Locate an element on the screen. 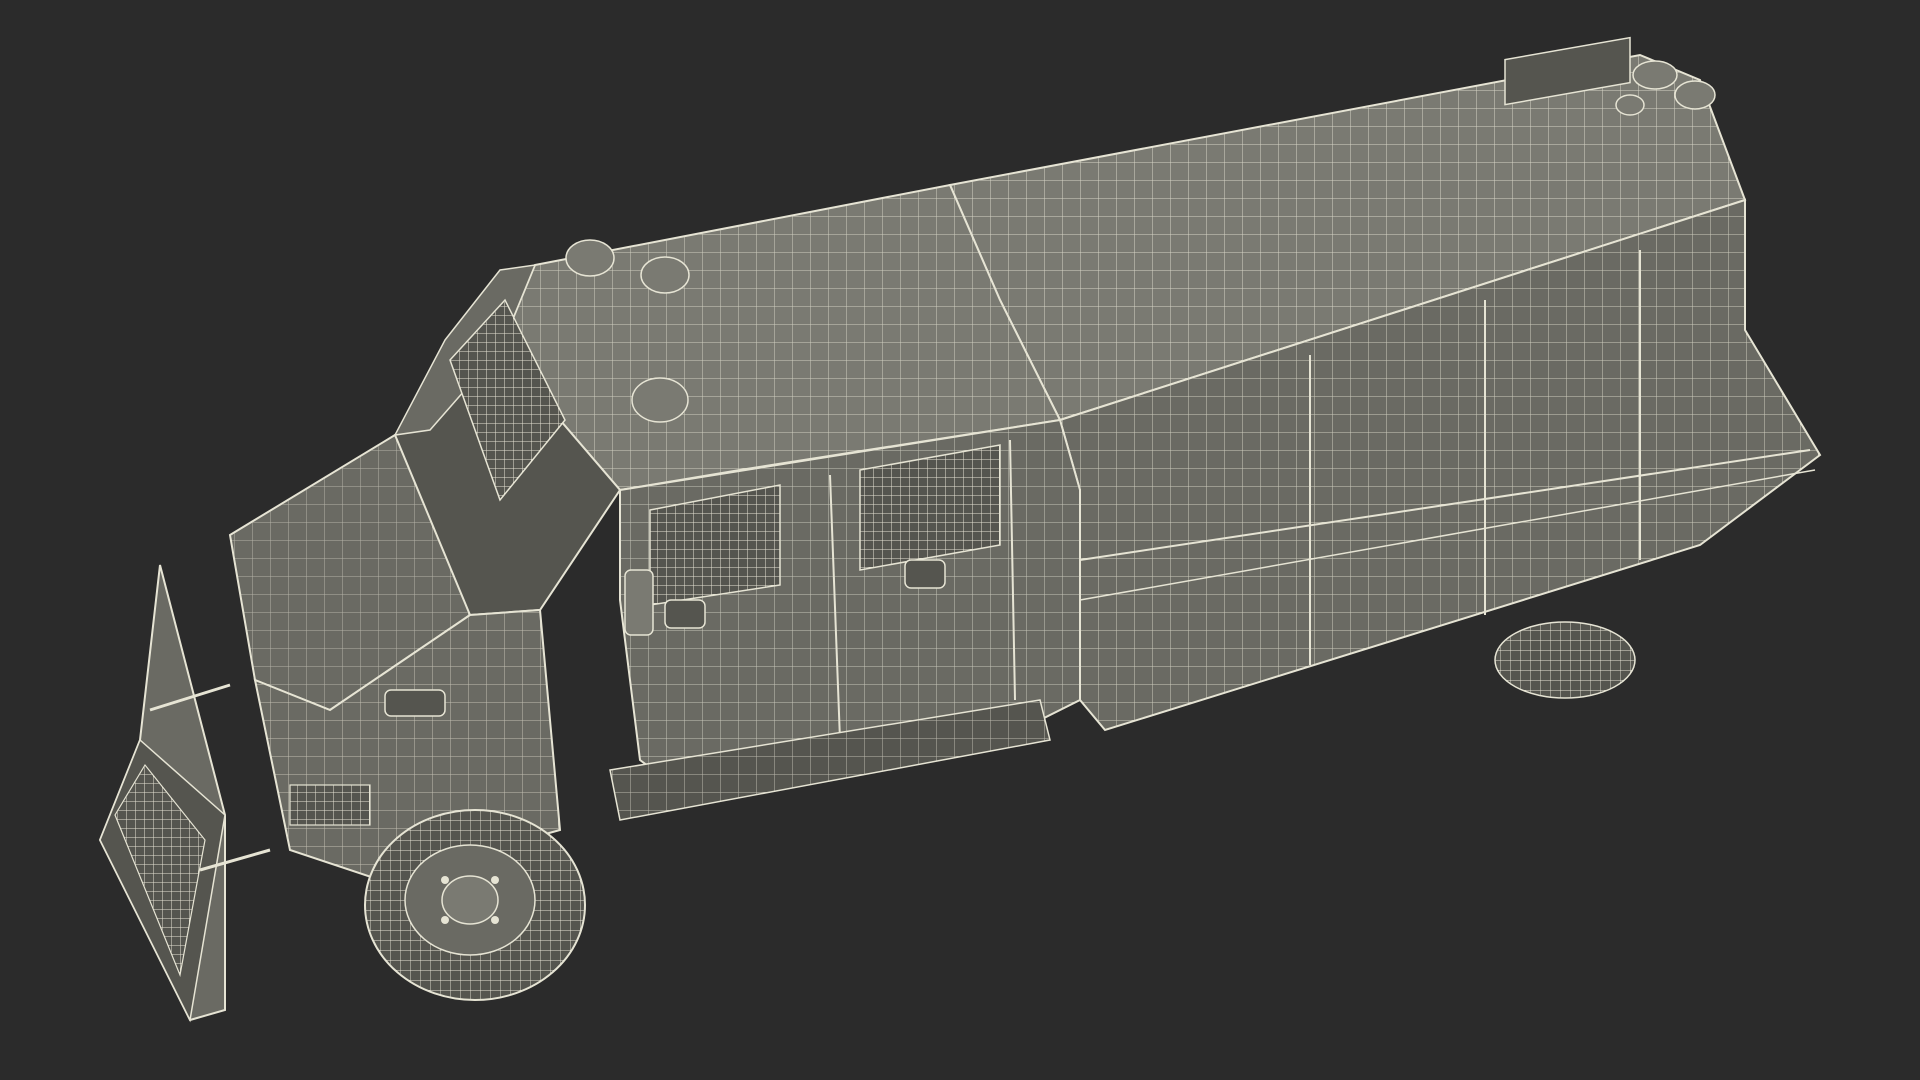  rear-wheel is located at coordinates (1565, 660).